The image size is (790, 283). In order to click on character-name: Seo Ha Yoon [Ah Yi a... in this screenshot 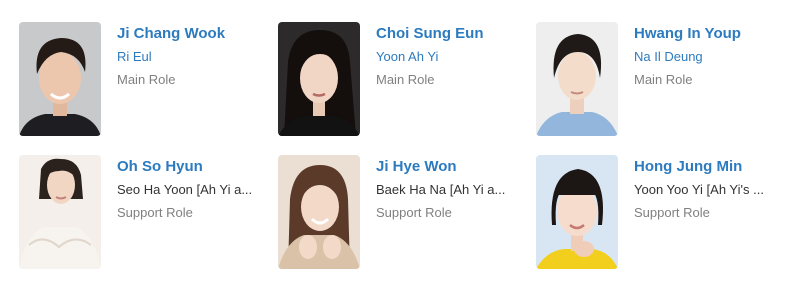, I will do `click(185, 189)`.